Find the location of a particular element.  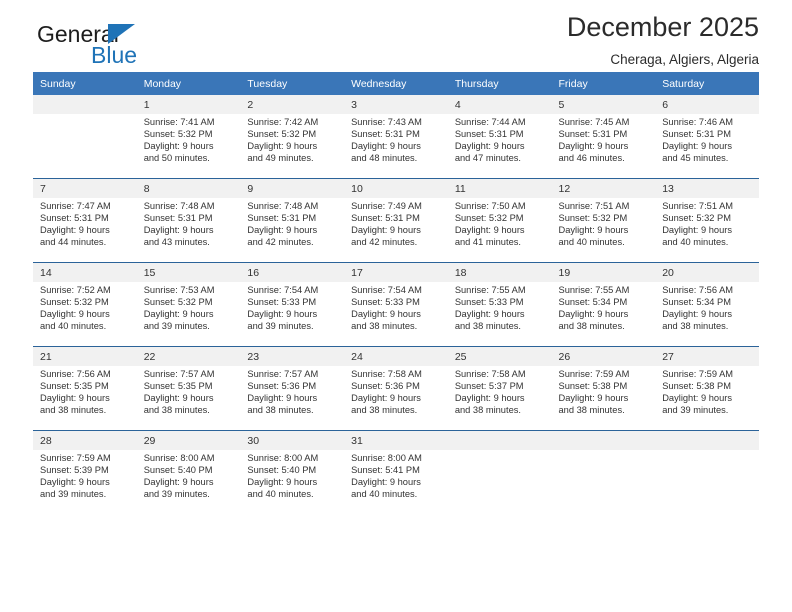

day-number: 7 is located at coordinates (85, 188).